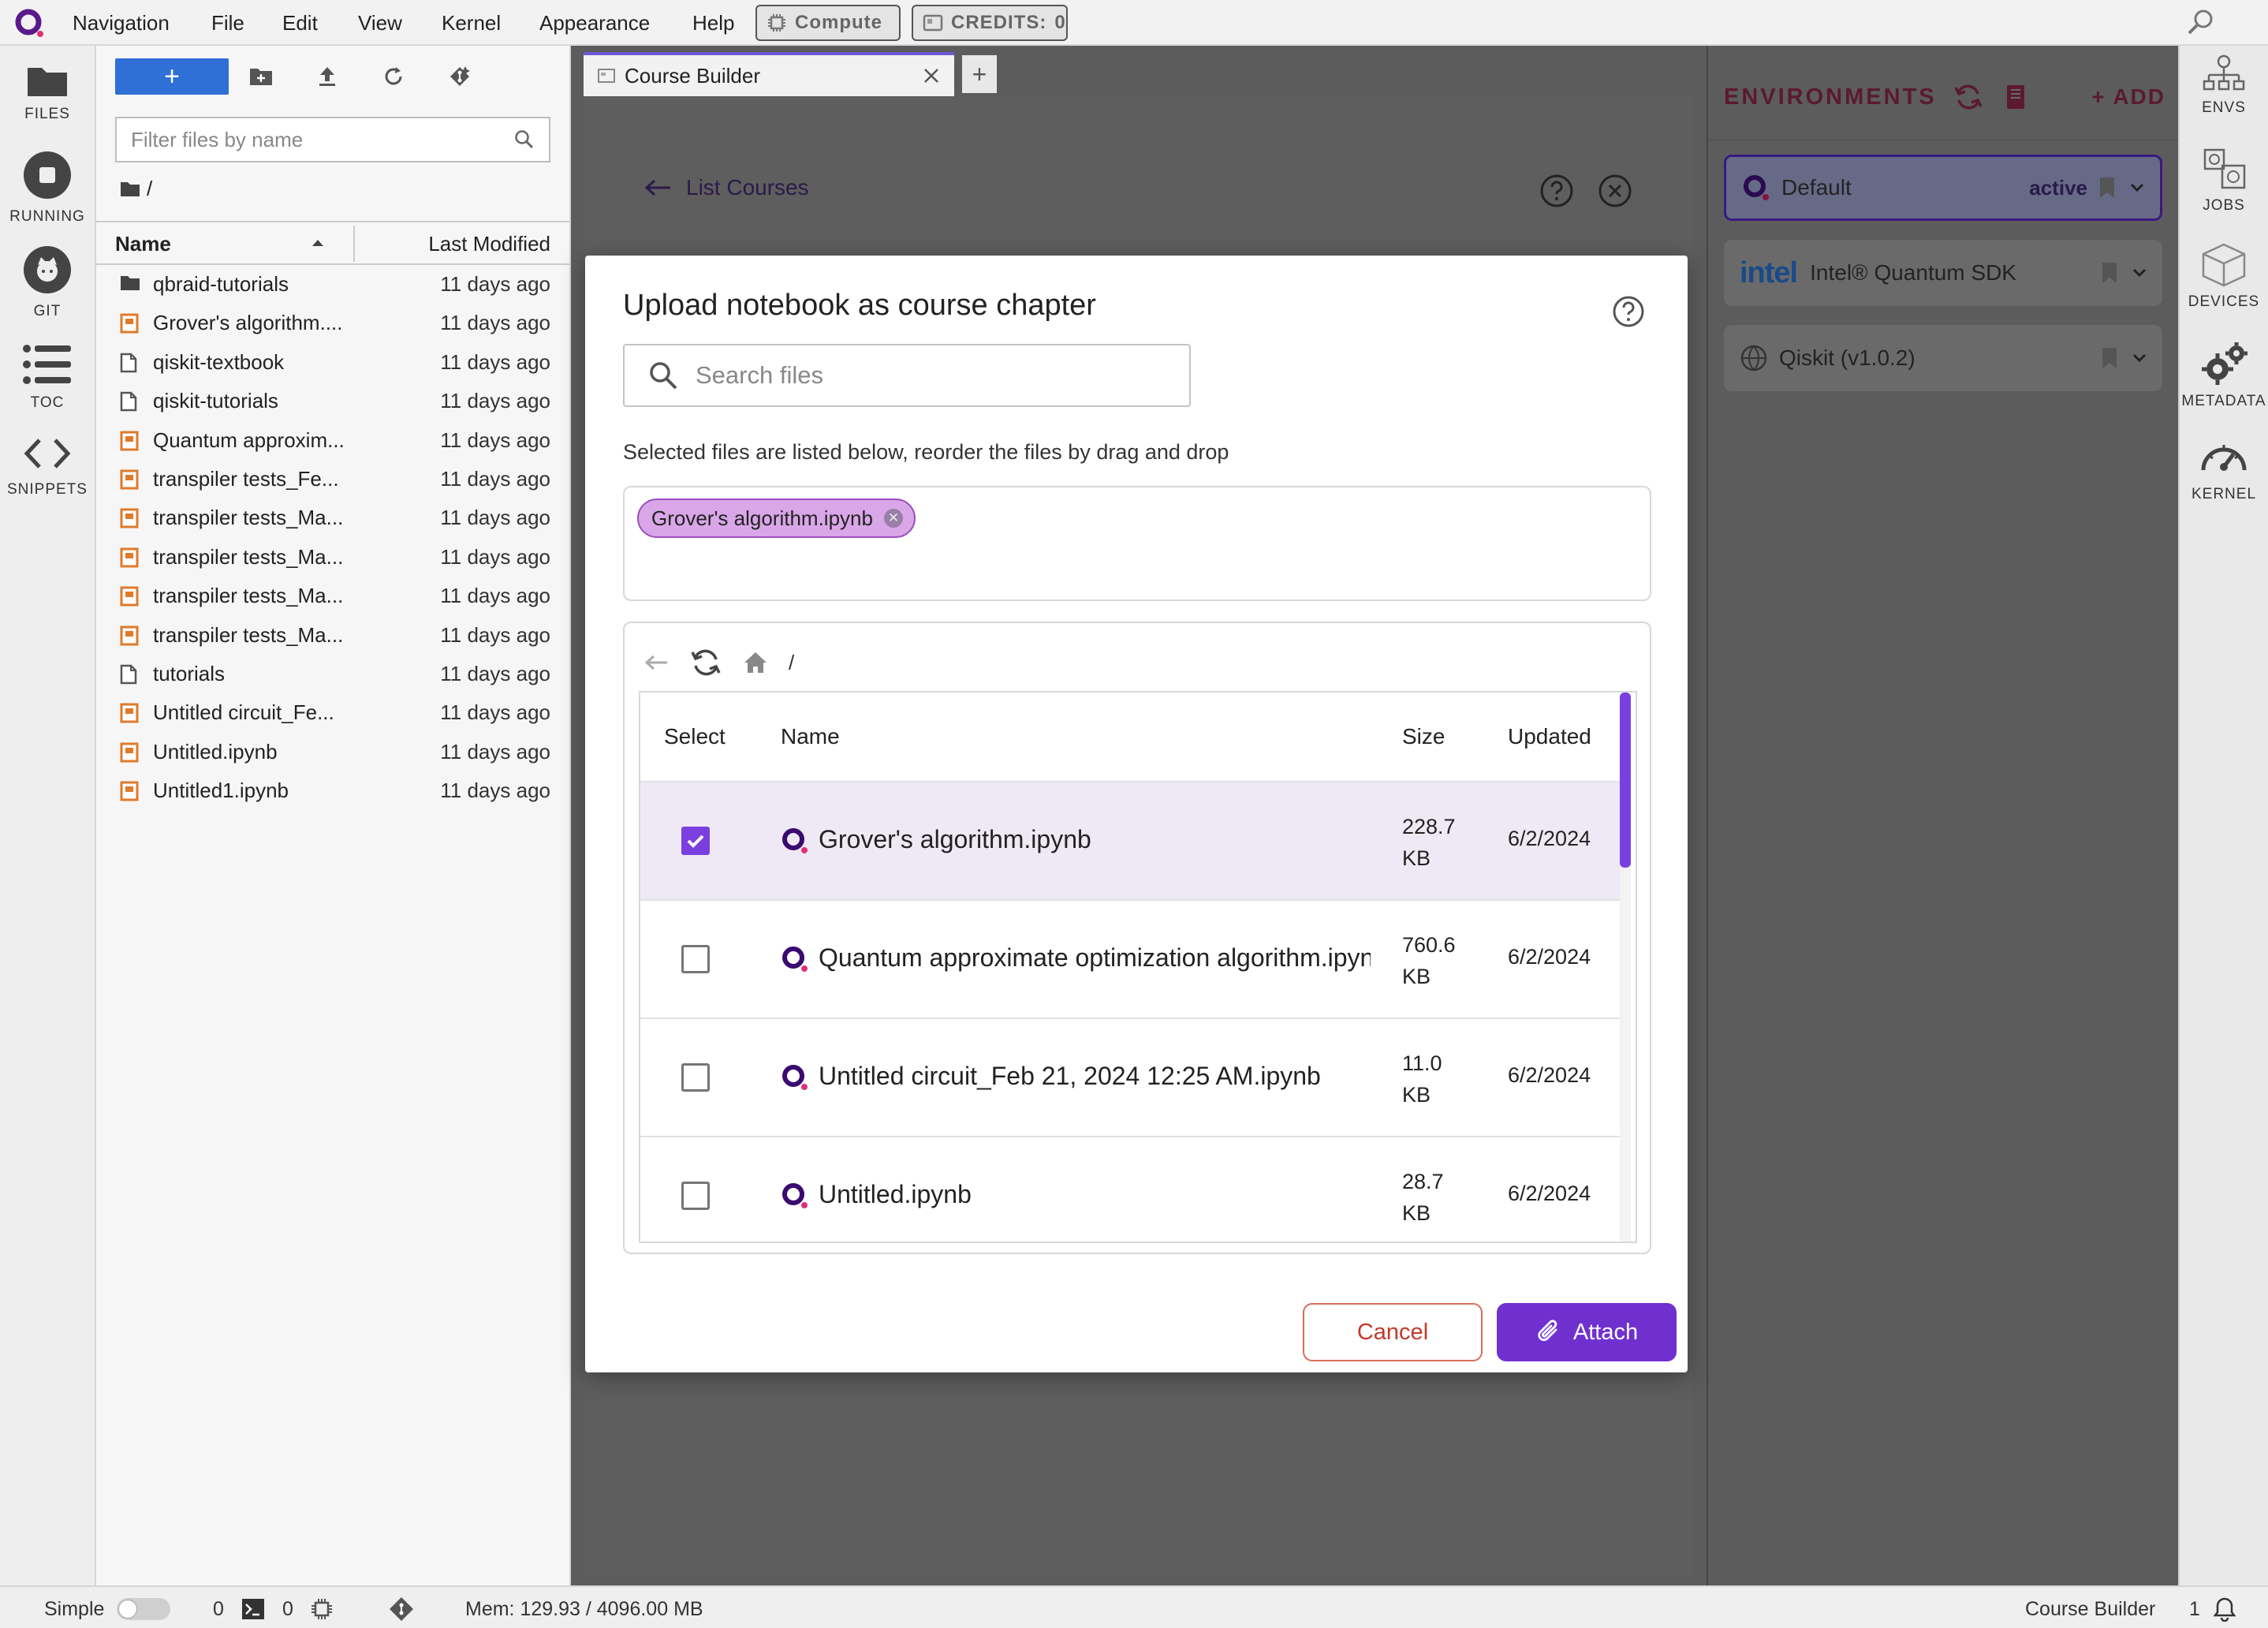 The height and width of the screenshot is (1628, 2268). I want to click on menu-kernel: Kernel, so click(471, 23).